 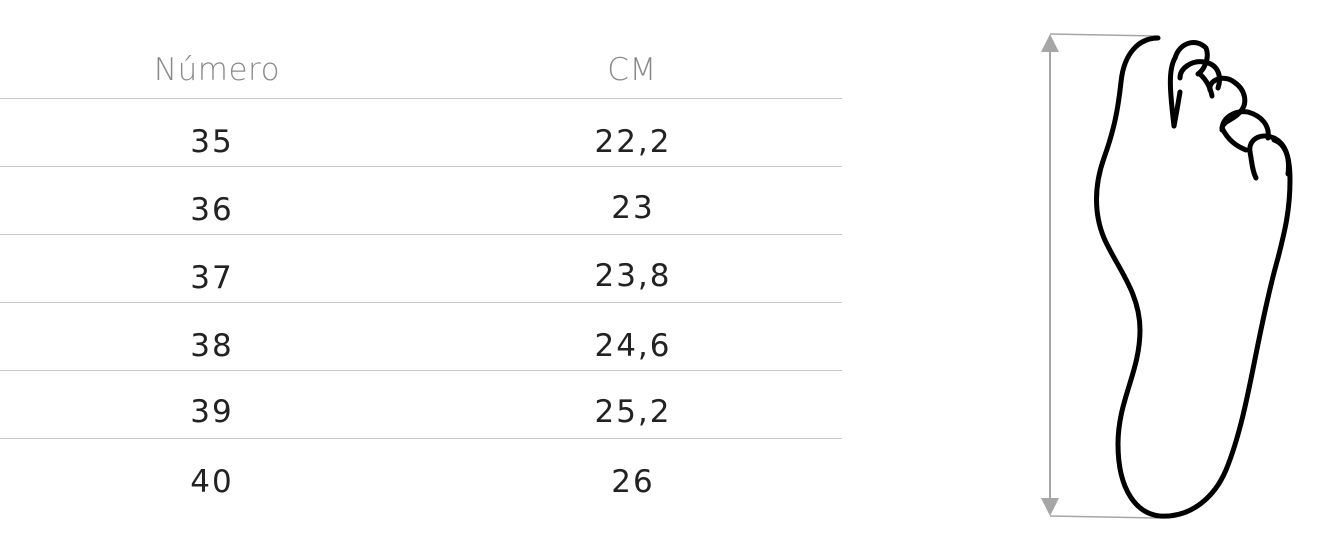 I want to click on column-header-cm: CM, so click(x=632, y=70).